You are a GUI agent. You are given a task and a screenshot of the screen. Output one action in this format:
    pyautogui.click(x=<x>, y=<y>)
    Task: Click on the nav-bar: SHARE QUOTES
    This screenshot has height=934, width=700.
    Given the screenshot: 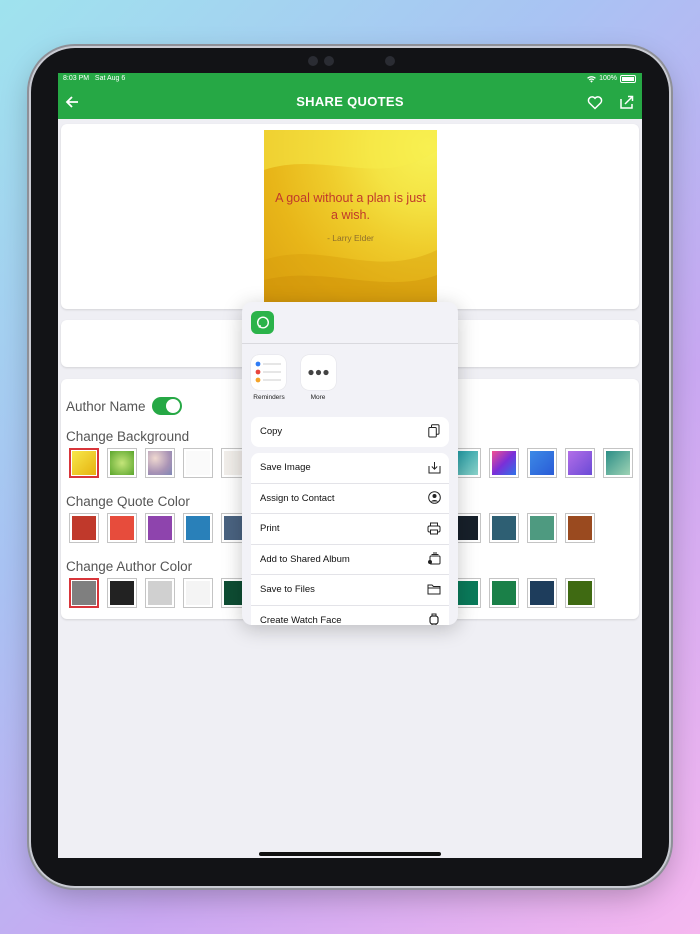 What is the action you would take?
    pyautogui.click(x=350, y=102)
    